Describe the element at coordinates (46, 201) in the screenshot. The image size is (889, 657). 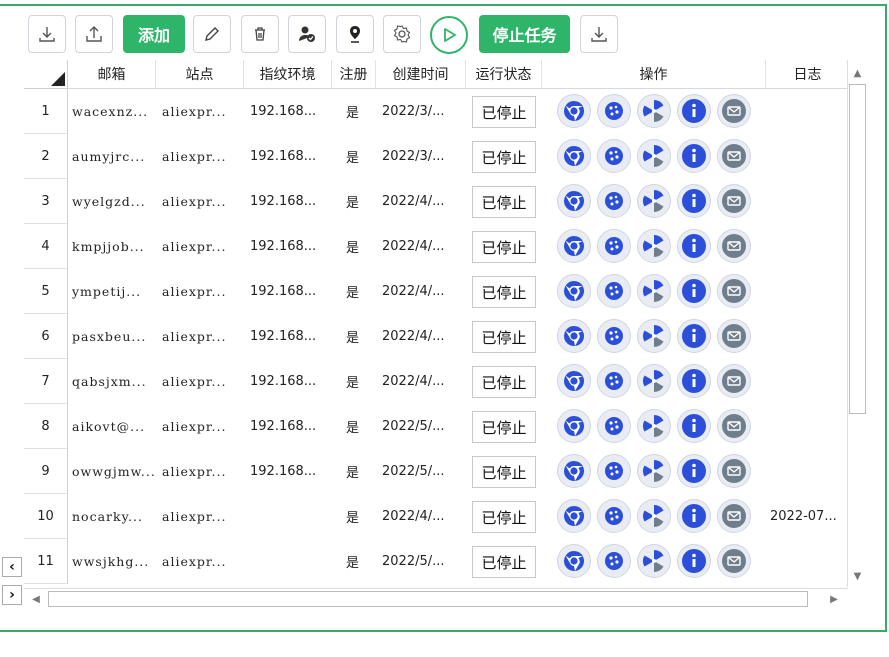
I see `row-number: 3` at that location.